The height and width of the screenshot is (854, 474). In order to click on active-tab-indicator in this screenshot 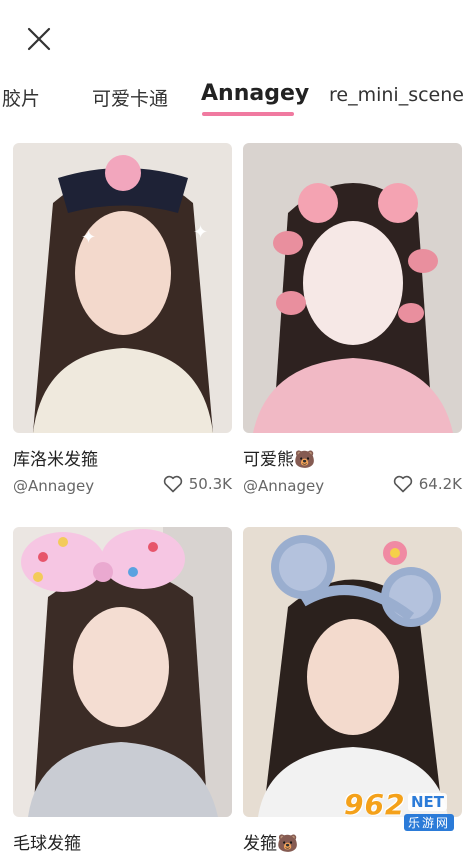, I will do `click(248, 114)`.